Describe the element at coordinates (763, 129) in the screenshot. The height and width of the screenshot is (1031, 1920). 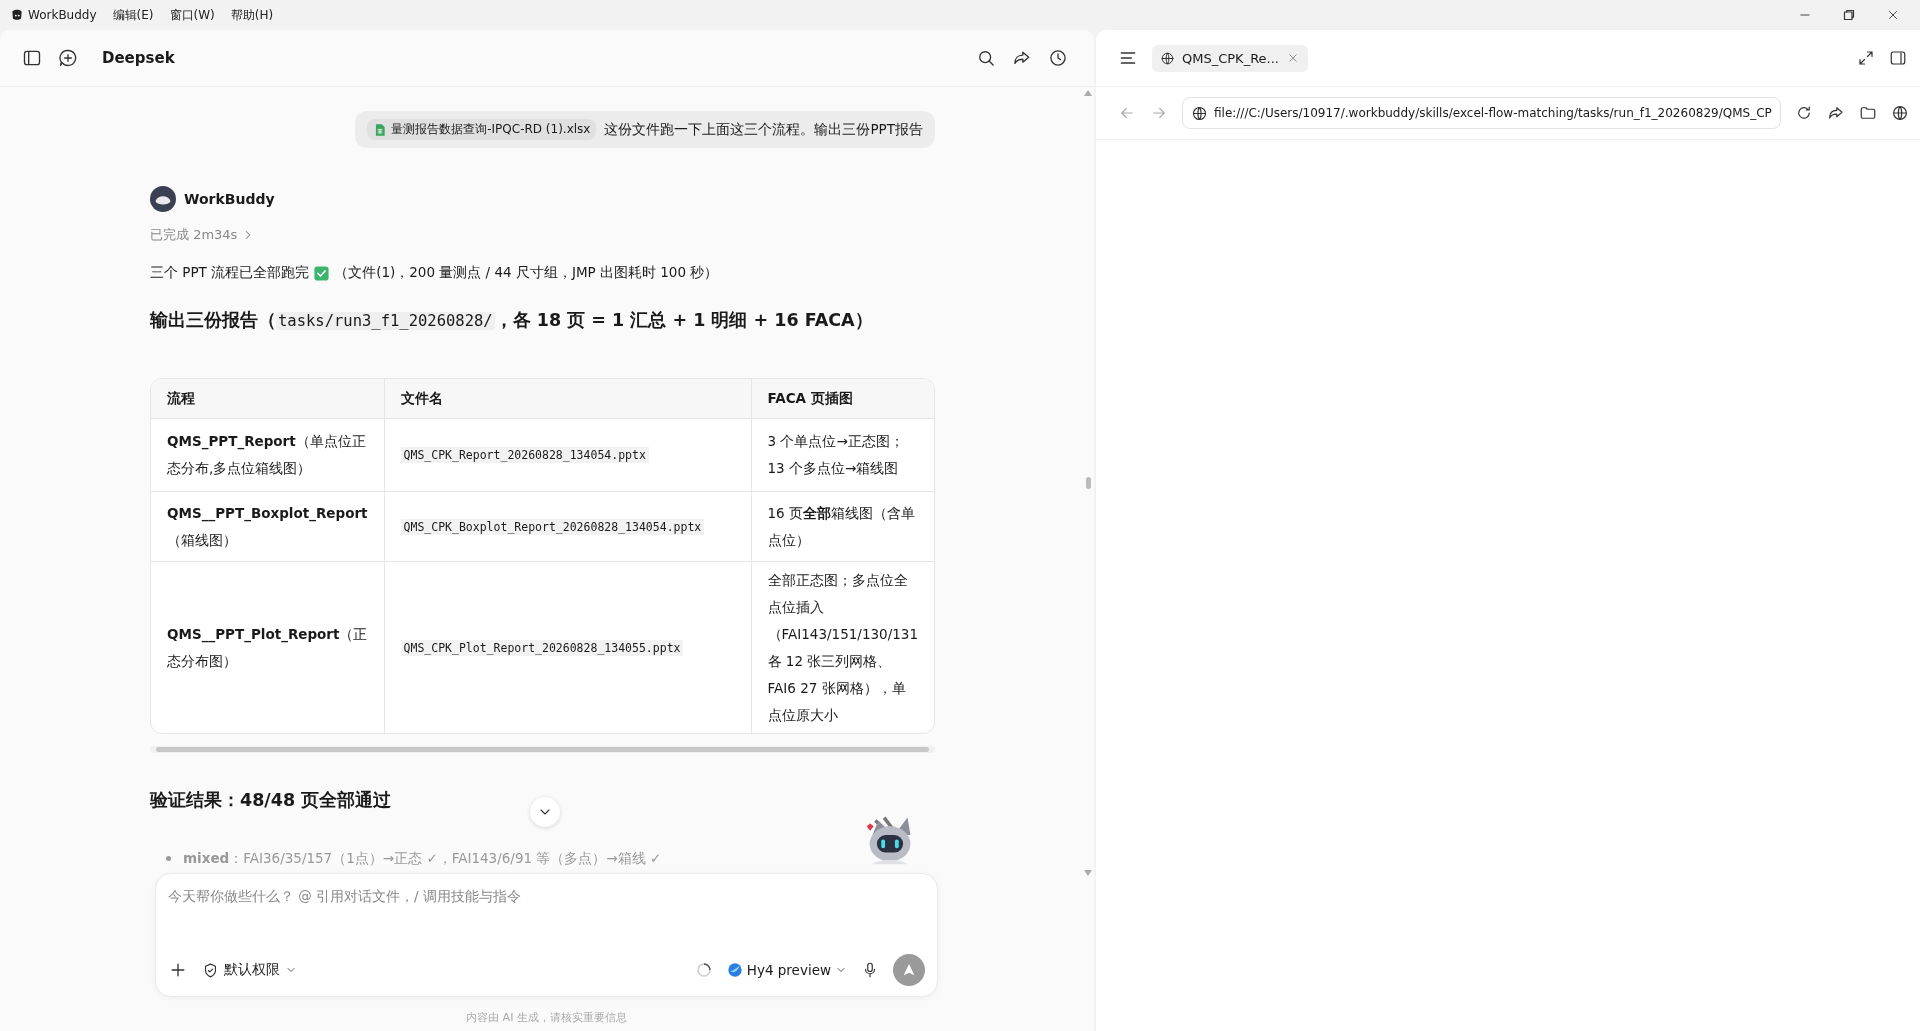
I see `message-text: 这份文件跑一下上面这三个流程。输出三份PPT报告` at that location.